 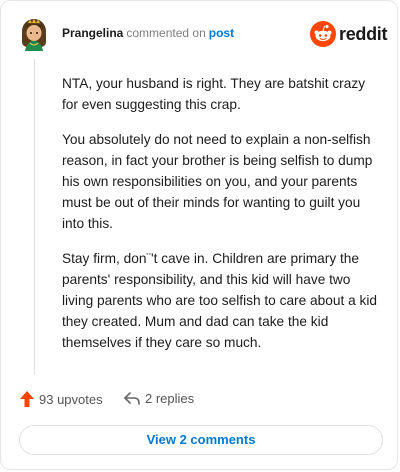 I want to click on reddit-logo: reddit, so click(x=349, y=34).